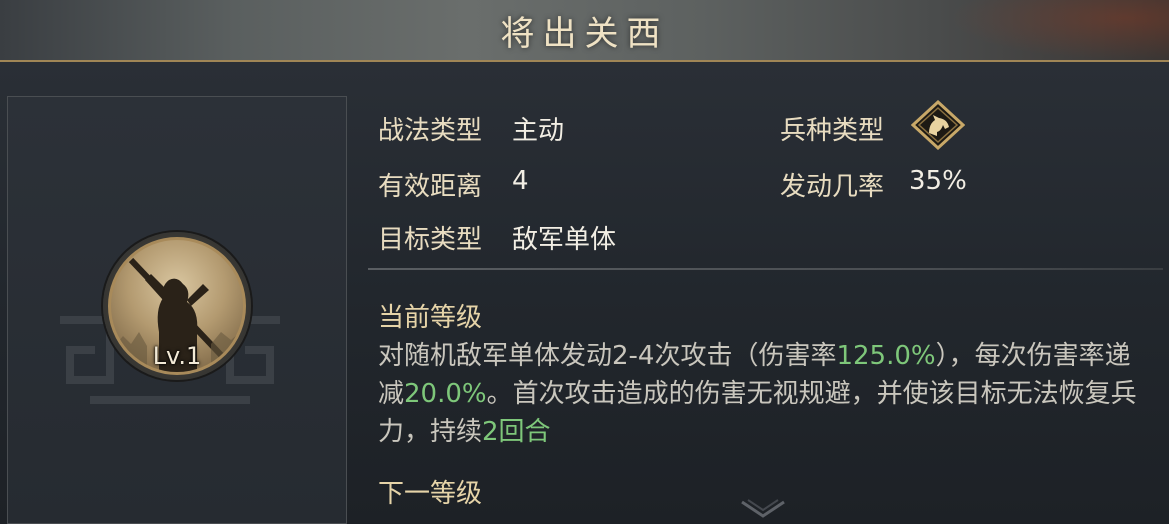  I want to click on desc-highlight: 125.0%, so click(886, 356).